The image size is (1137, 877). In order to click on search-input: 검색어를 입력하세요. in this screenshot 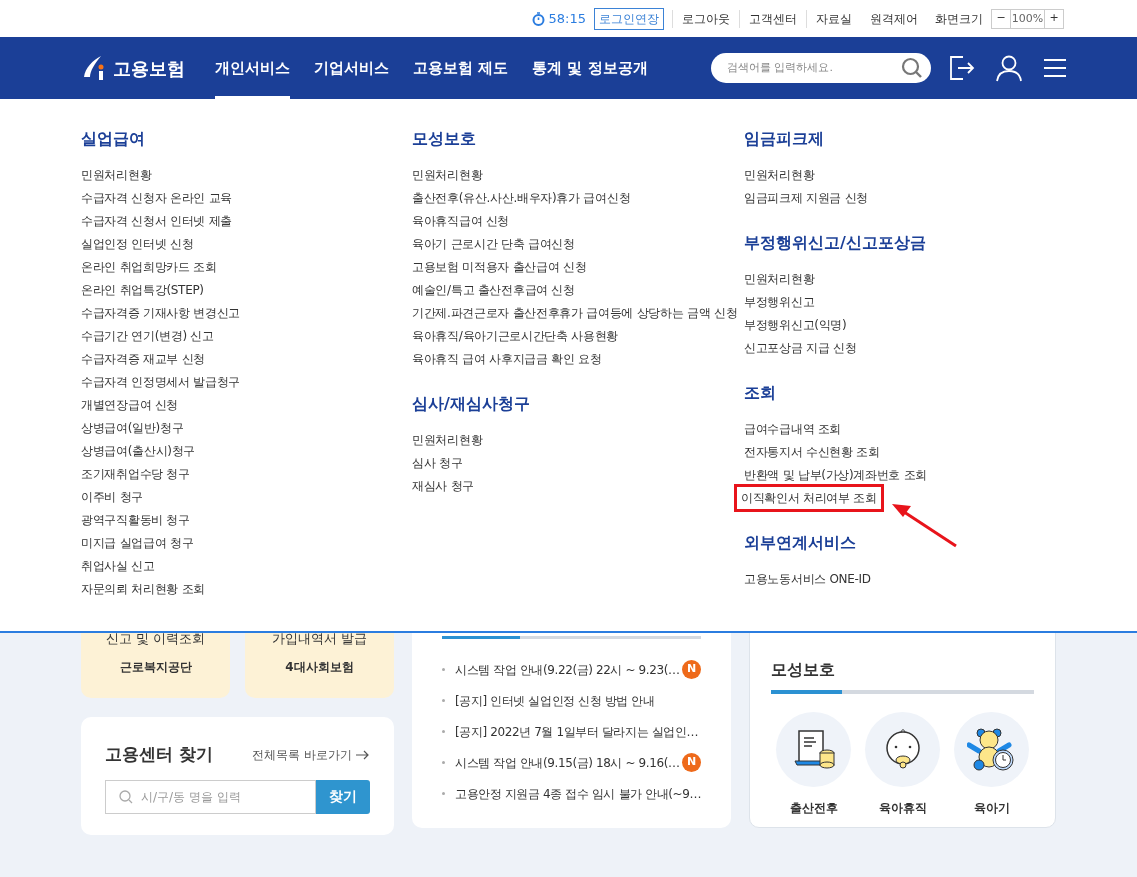, I will do `click(814, 68)`.